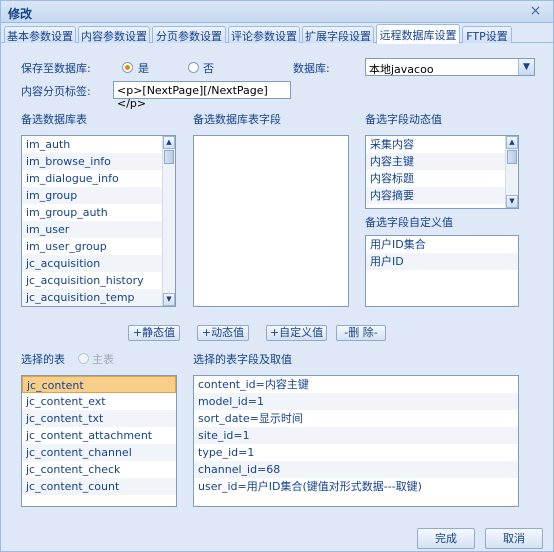 Image resolution: width=554 pixels, height=552 pixels. I want to click on list-item: site_id=1, so click(356, 435).